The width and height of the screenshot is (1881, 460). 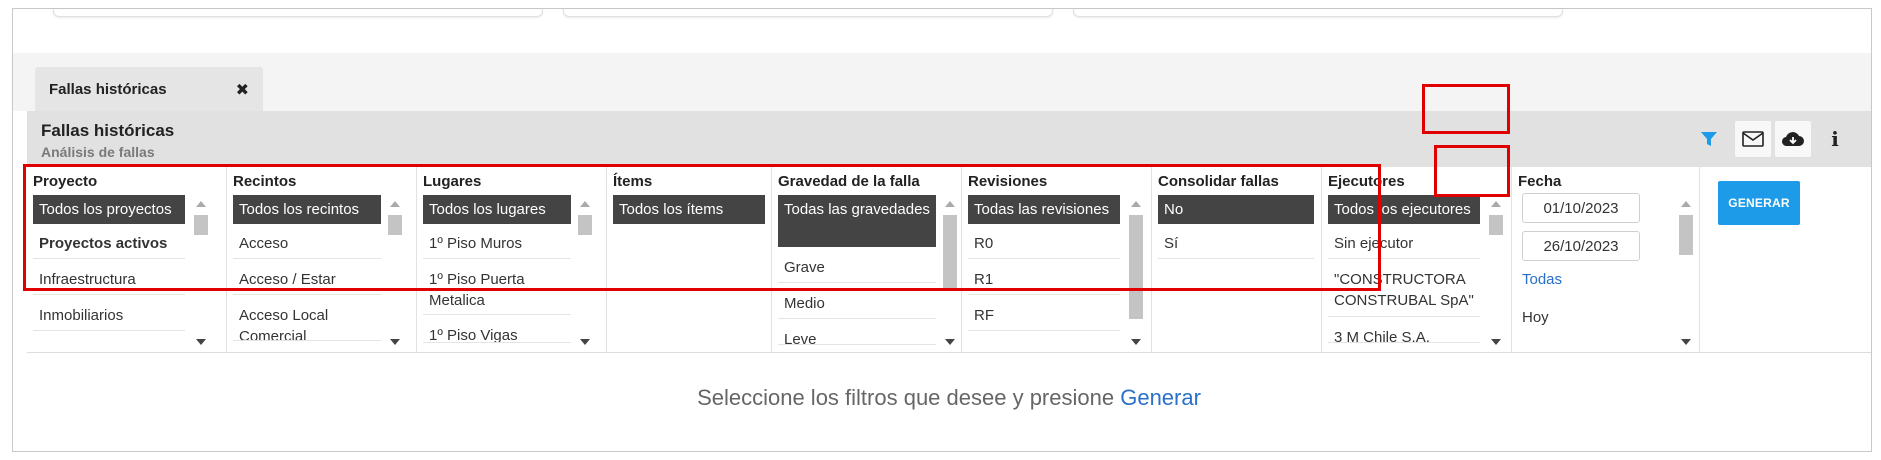 I want to click on scrollbar-ejecutores, so click(x=1496, y=272).